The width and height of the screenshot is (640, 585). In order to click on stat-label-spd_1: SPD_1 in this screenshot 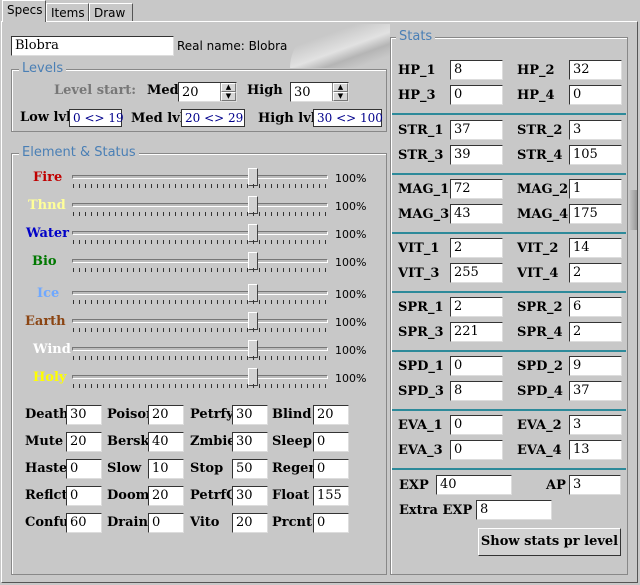, I will do `click(421, 366)`.